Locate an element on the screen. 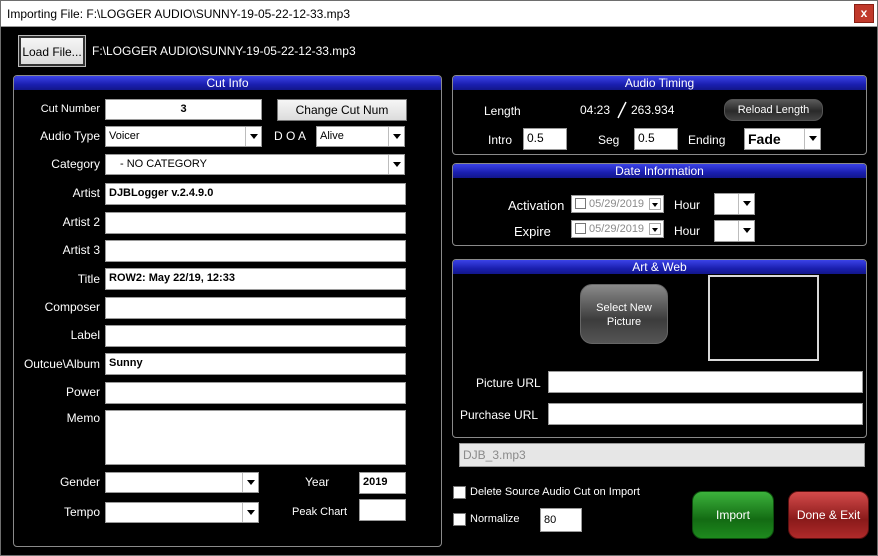 The height and width of the screenshot is (556, 878). expire-date-value: 05/29/2019 is located at coordinates (617, 229).